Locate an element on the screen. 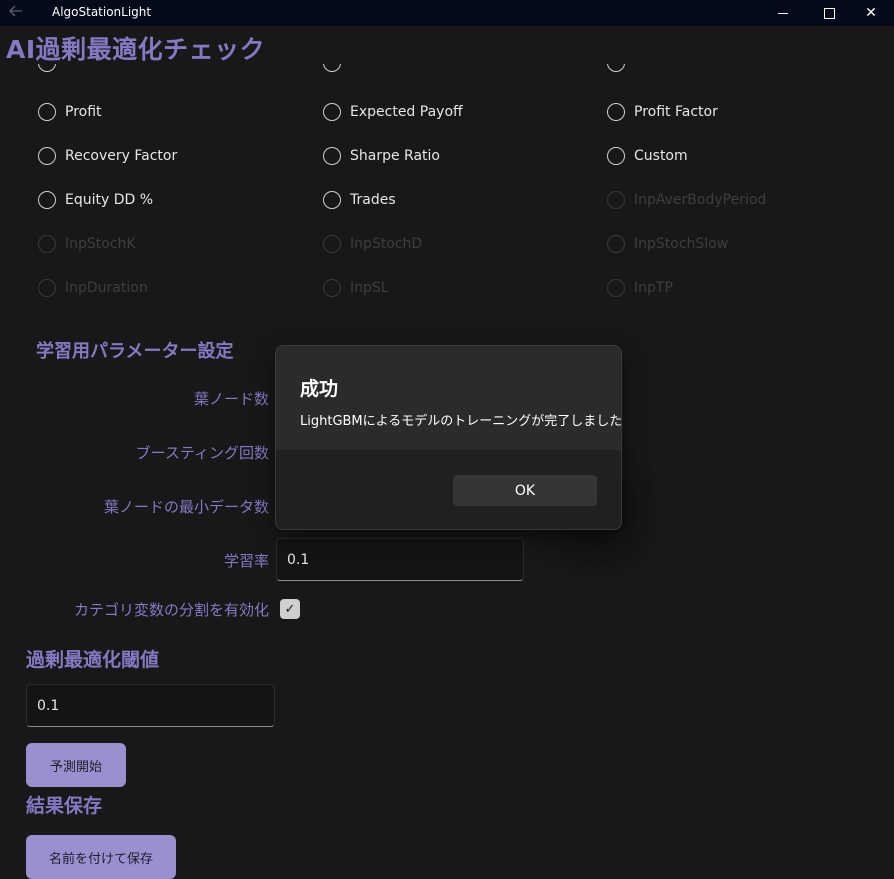 This screenshot has width=894, height=879. radio-expected-payoff: Expected Payoff is located at coordinates (393, 112).